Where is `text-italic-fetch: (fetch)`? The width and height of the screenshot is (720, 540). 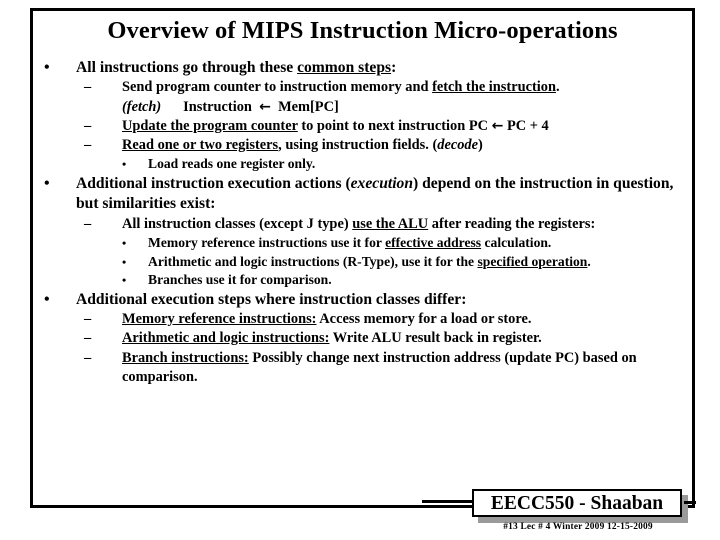
text-italic-fetch: (fetch) is located at coordinates (142, 106).